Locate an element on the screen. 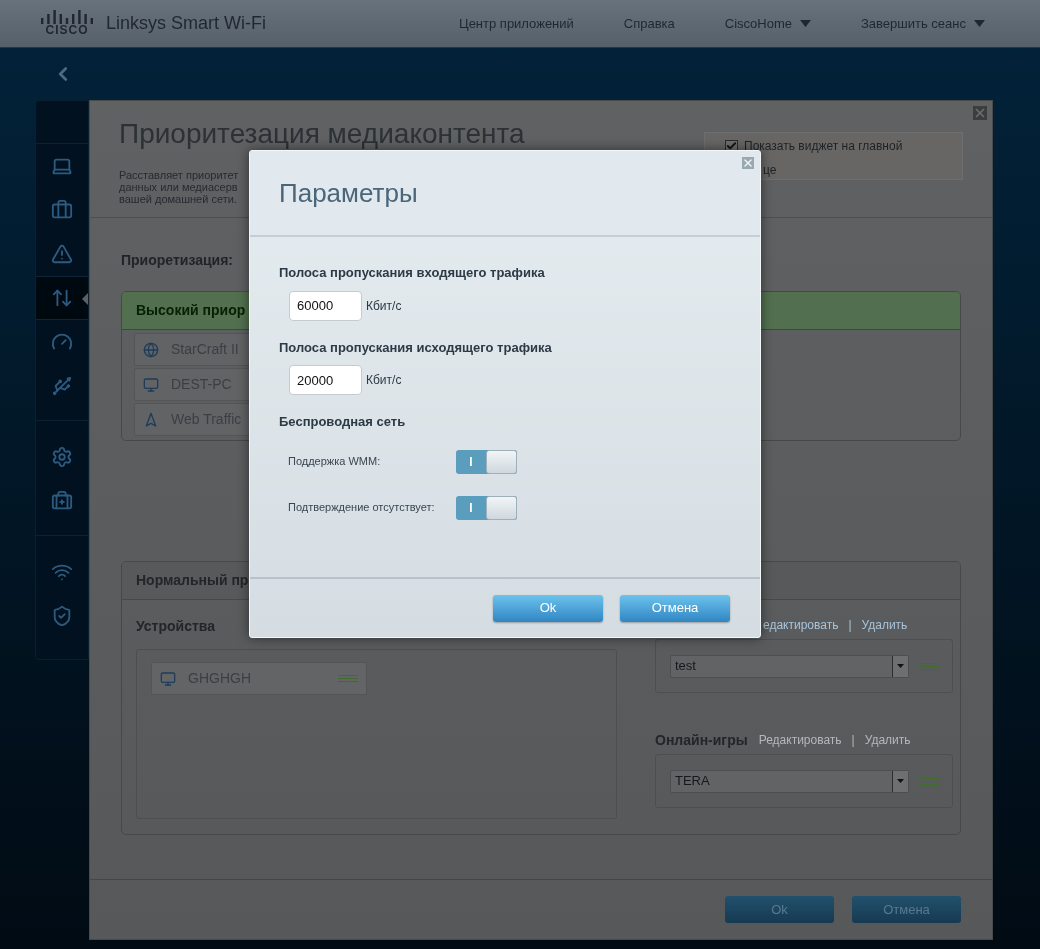  panel-title: Высокий приор is located at coordinates (191, 310).